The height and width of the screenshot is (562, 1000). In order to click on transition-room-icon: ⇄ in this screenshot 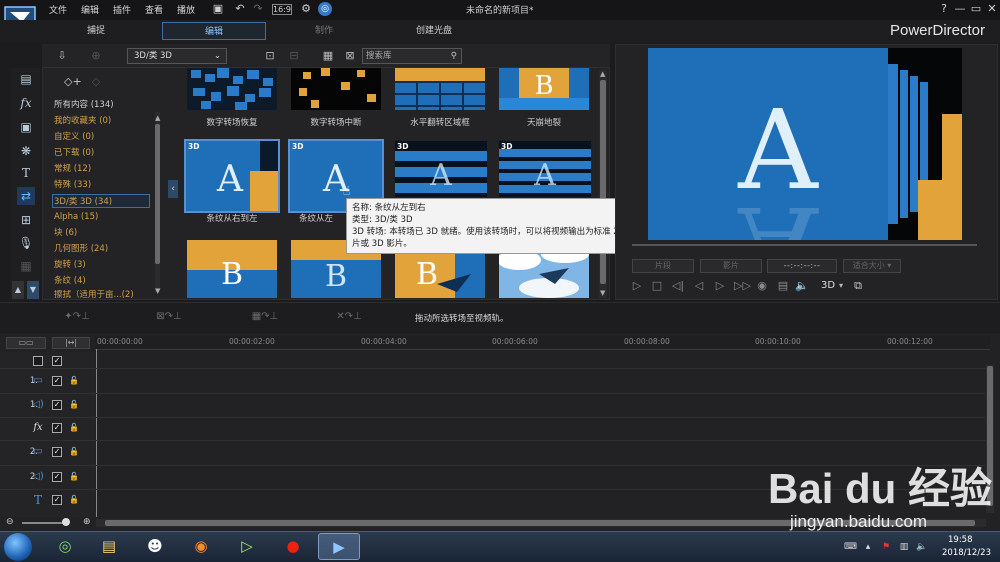, I will do `click(26, 196)`.